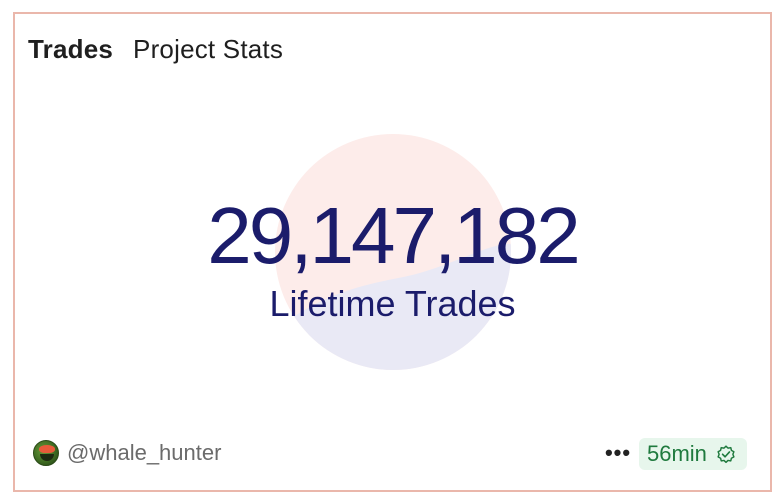 The image size is (784, 502). Describe the element at coordinates (618, 452) in the screenshot. I see `more-options-button: •••` at that location.